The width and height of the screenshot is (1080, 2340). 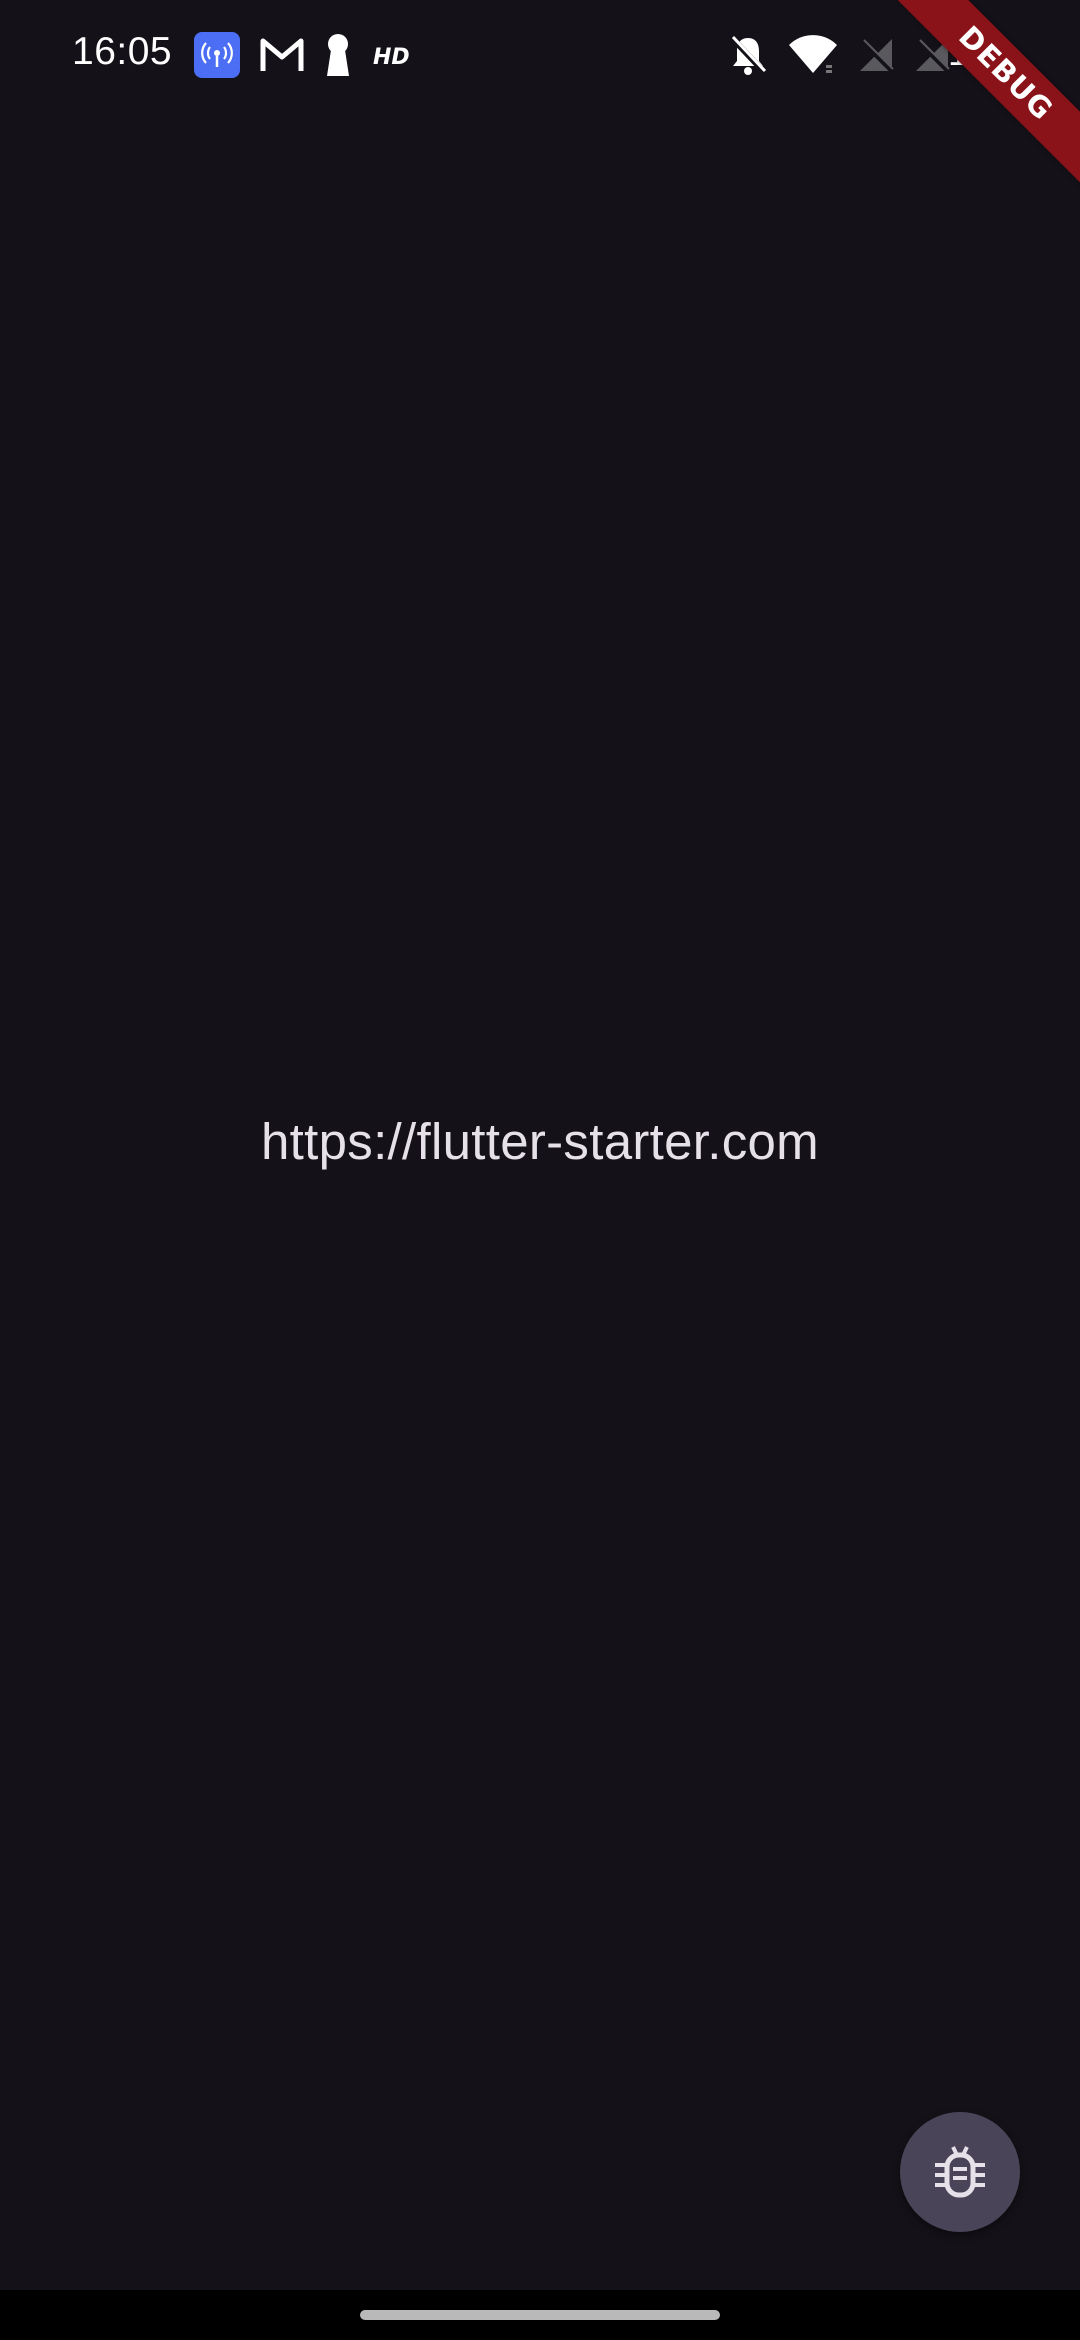 I want to click on battery-percentage: 100, so click(x=979, y=52).